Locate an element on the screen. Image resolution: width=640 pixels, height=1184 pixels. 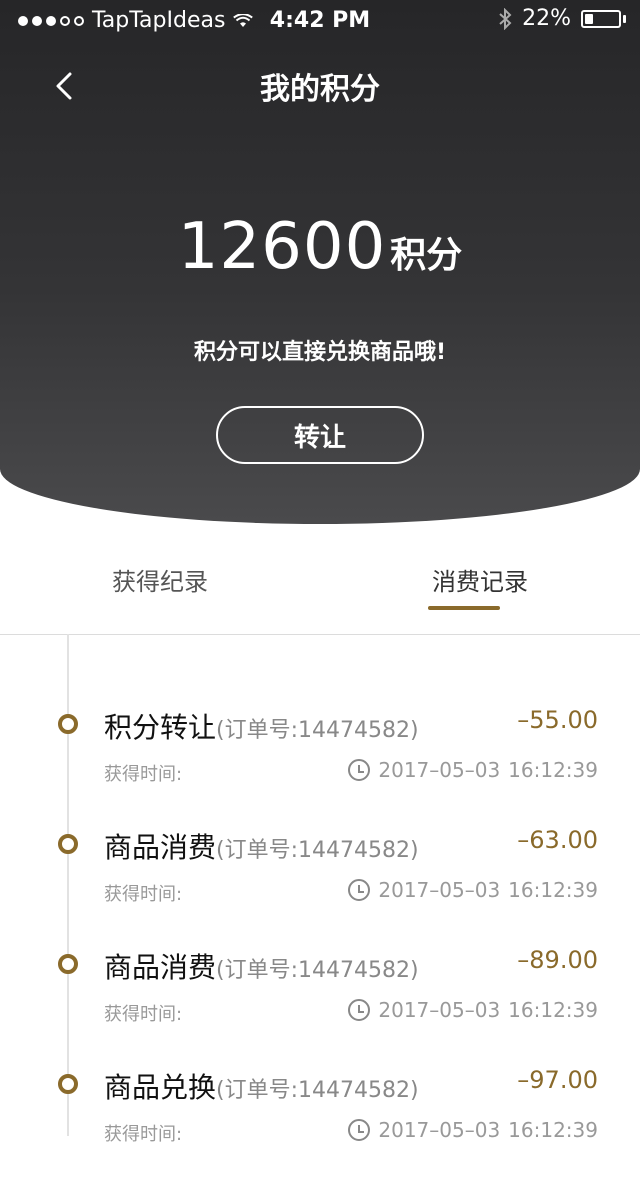
tab-label: 获得纪录 is located at coordinates (160, 582).